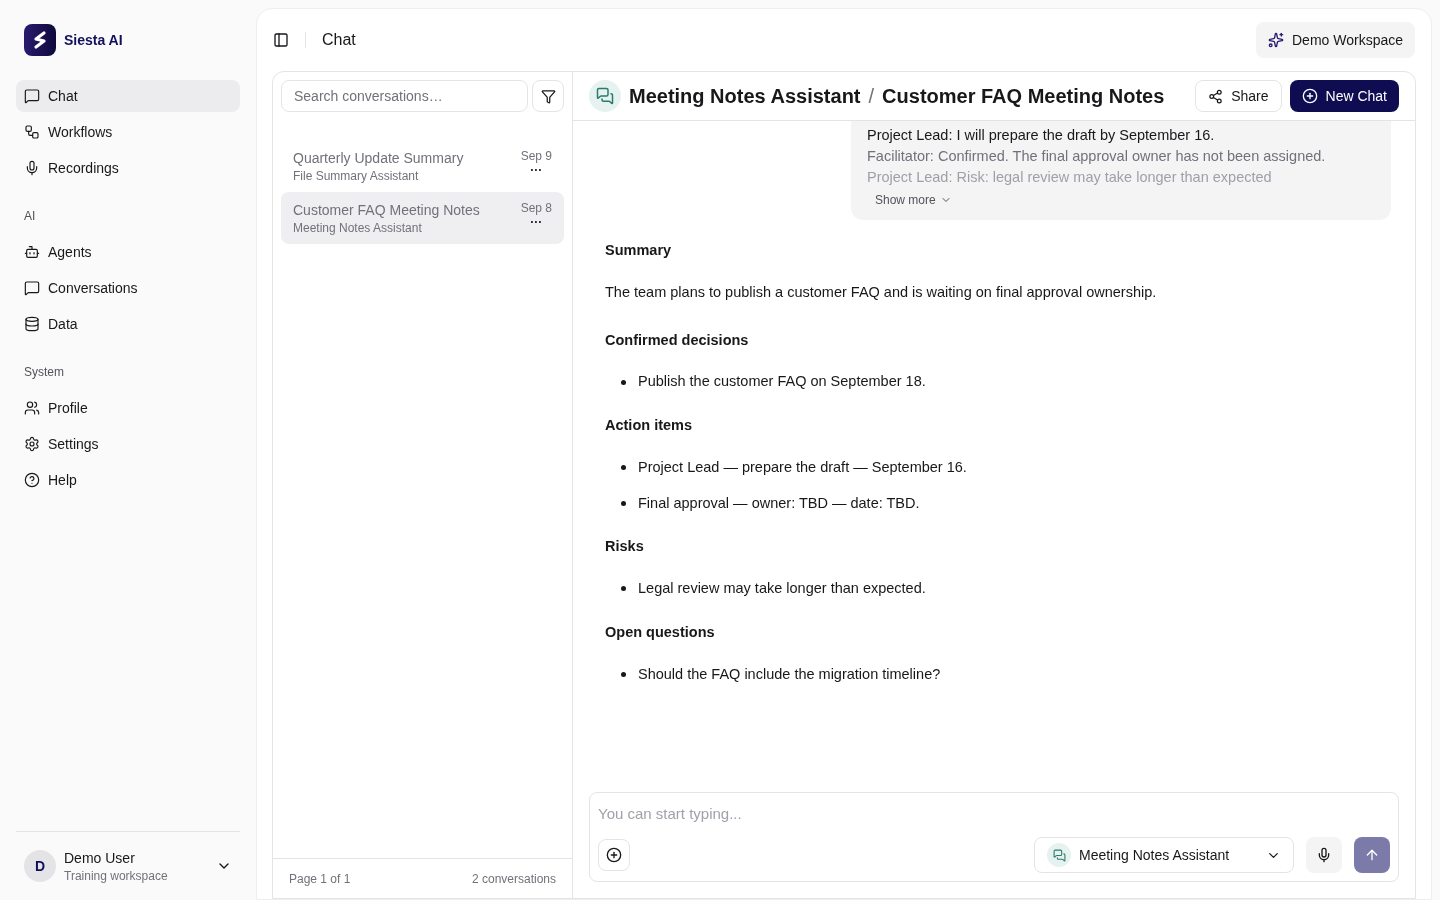  Describe the element at coordinates (1023, 96) in the screenshot. I see `chat-title: Customer FAQ Meeting Notes` at that location.